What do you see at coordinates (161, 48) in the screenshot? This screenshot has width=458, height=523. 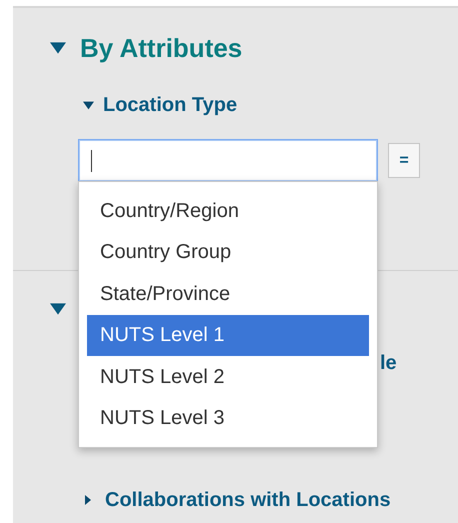 I see `section-title: By Attributes` at bounding box center [161, 48].